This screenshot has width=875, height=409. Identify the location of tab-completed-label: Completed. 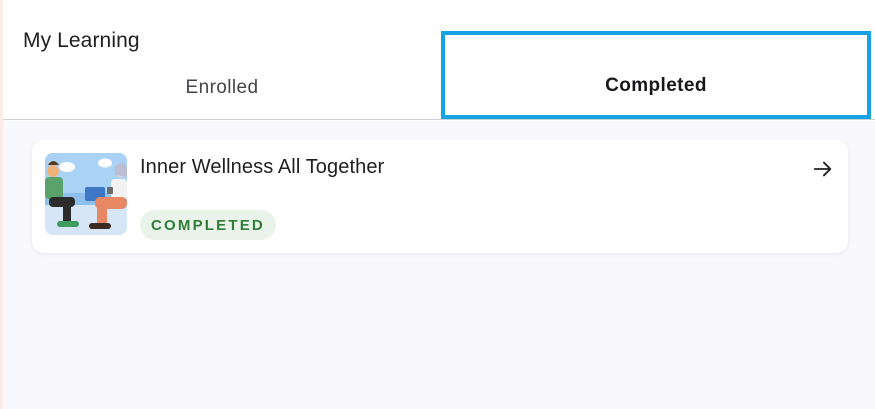
(656, 85).